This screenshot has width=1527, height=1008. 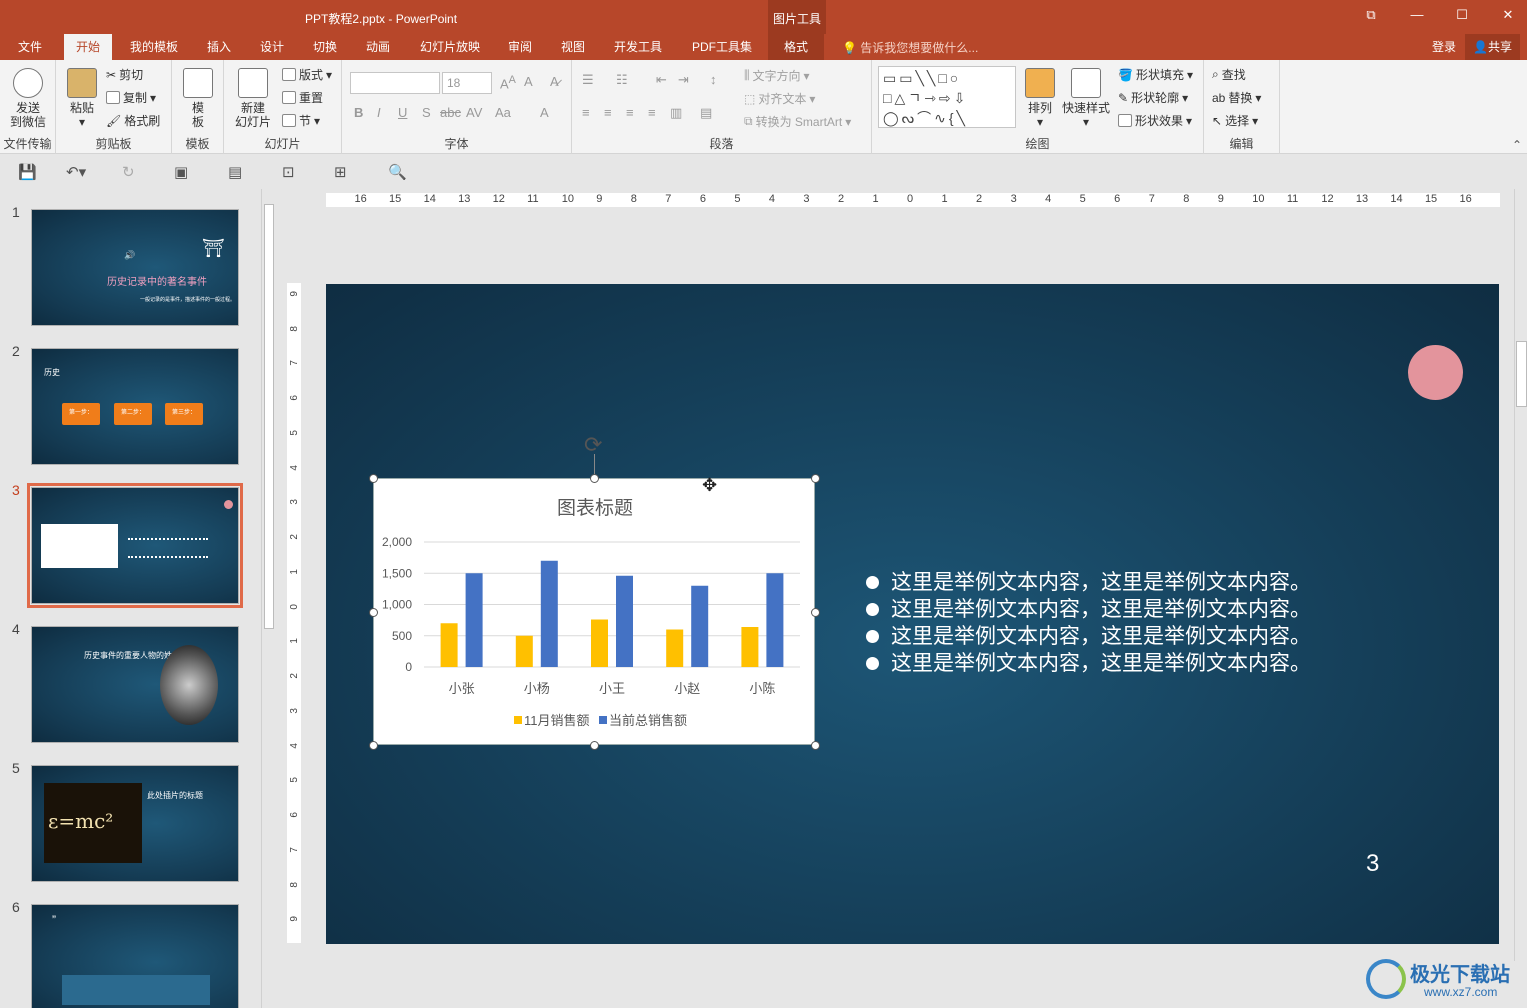 I want to click on decrease-indent-icon: ⇤, so click(x=661, y=80).